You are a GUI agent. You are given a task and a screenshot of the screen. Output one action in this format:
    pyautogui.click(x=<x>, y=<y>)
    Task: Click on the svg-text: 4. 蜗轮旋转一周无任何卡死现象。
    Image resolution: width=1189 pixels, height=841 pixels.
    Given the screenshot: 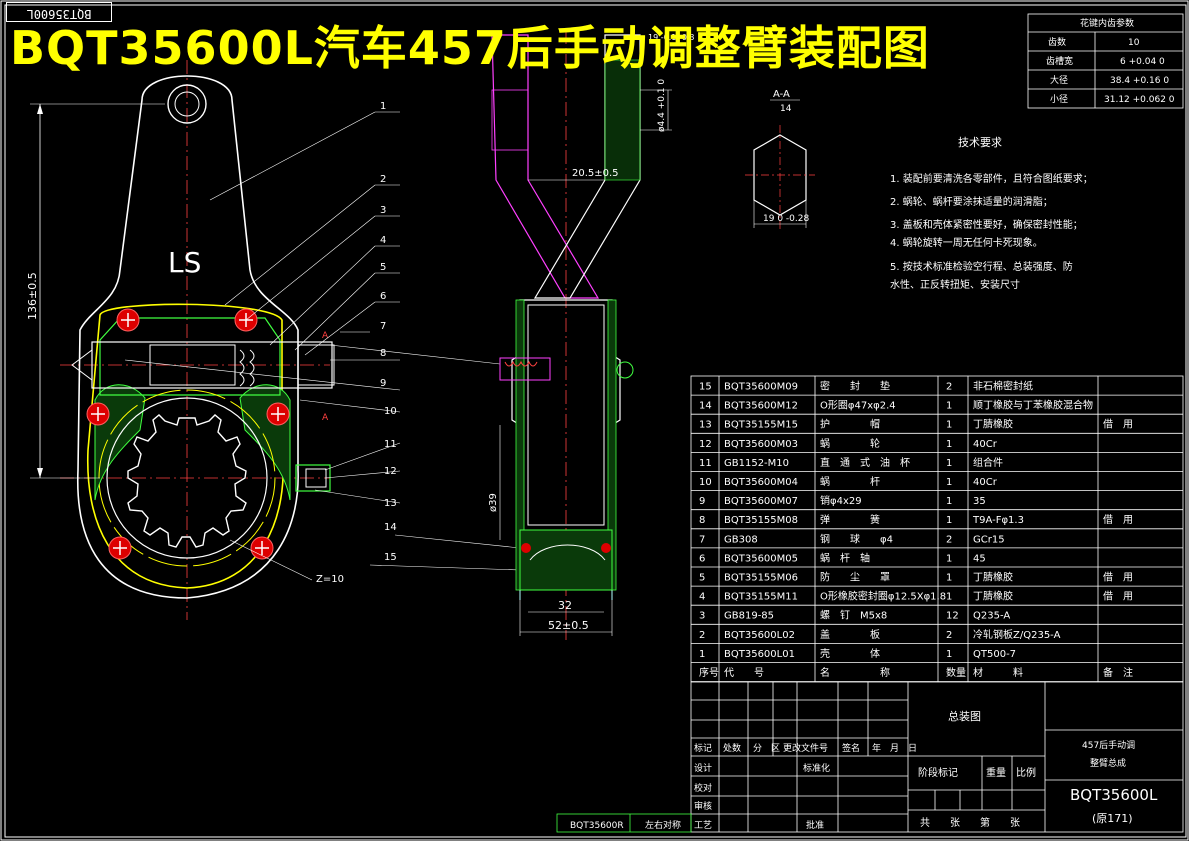 What is the action you would take?
    pyautogui.click(x=966, y=242)
    